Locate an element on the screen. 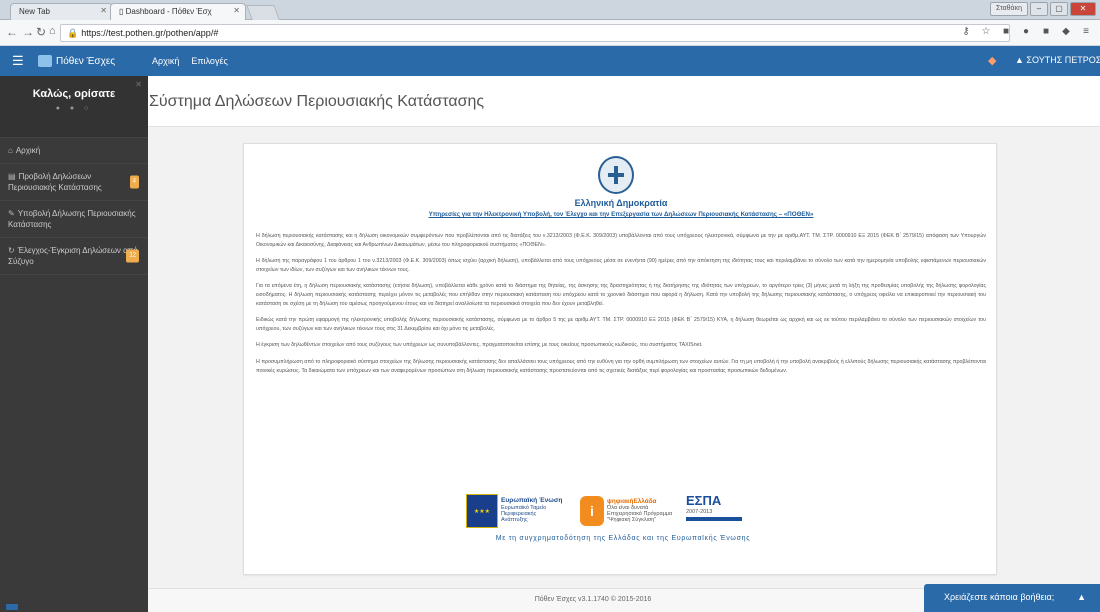 The width and height of the screenshot is (1100, 612). footer-version: Πόθεν Έσχες v3.1.1740 © 2015-2016 is located at coordinates (593, 599).